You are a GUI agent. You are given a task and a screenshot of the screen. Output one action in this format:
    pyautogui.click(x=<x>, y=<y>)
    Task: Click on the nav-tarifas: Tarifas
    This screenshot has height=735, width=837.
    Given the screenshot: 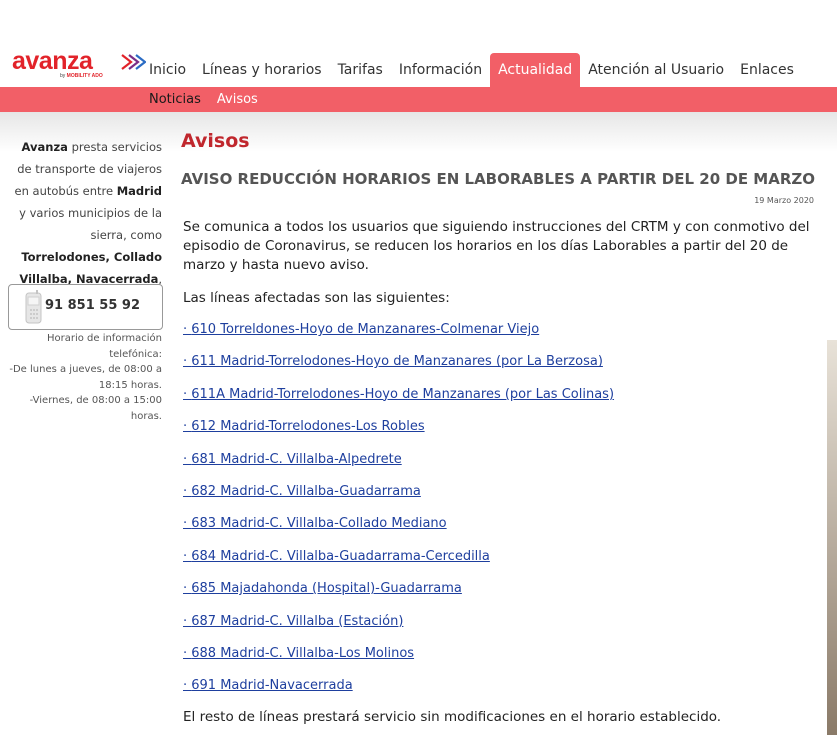 What is the action you would take?
    pyautogui.click(x=360, y=70)
    